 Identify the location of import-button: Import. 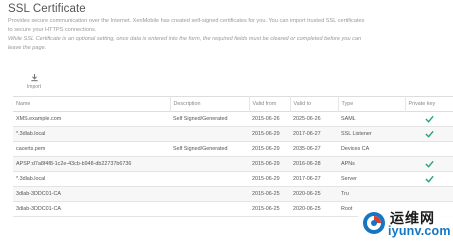
(34, 81).